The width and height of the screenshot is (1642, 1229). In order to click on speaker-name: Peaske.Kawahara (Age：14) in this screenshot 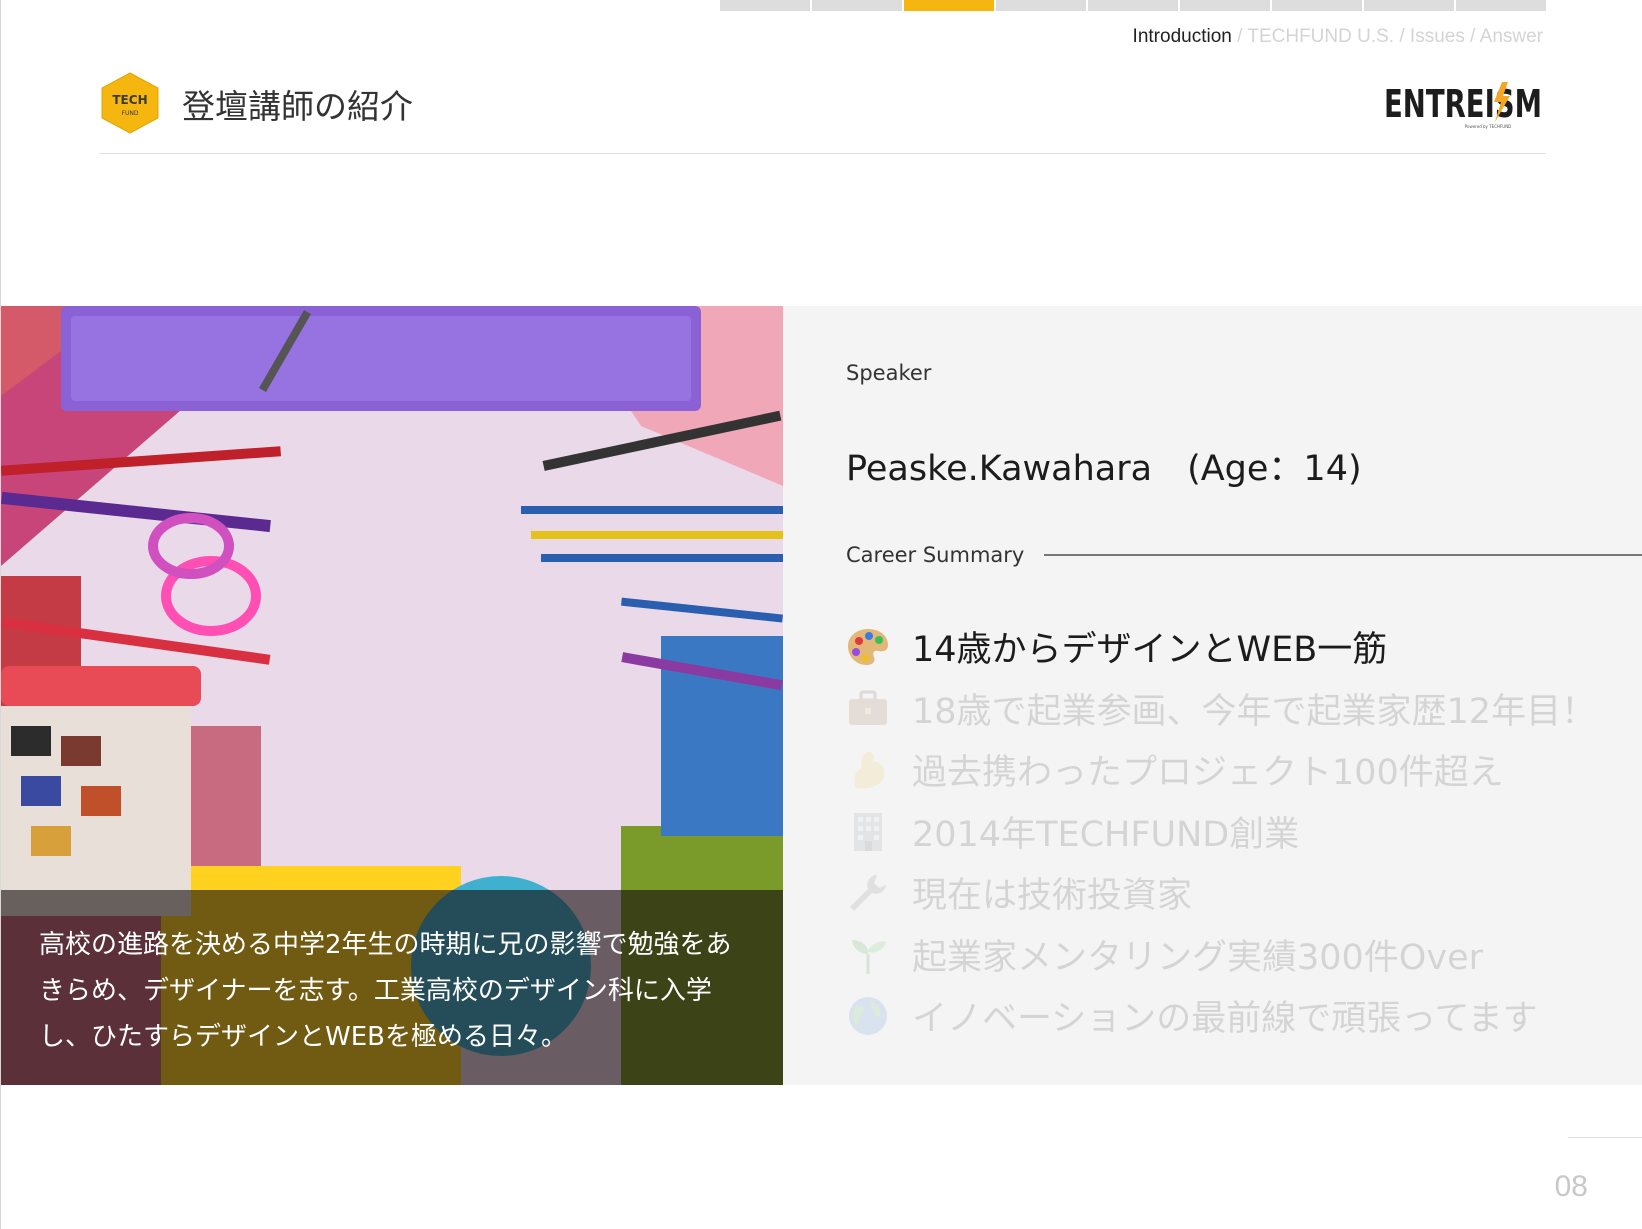, I will do `click(1104, 469)`.